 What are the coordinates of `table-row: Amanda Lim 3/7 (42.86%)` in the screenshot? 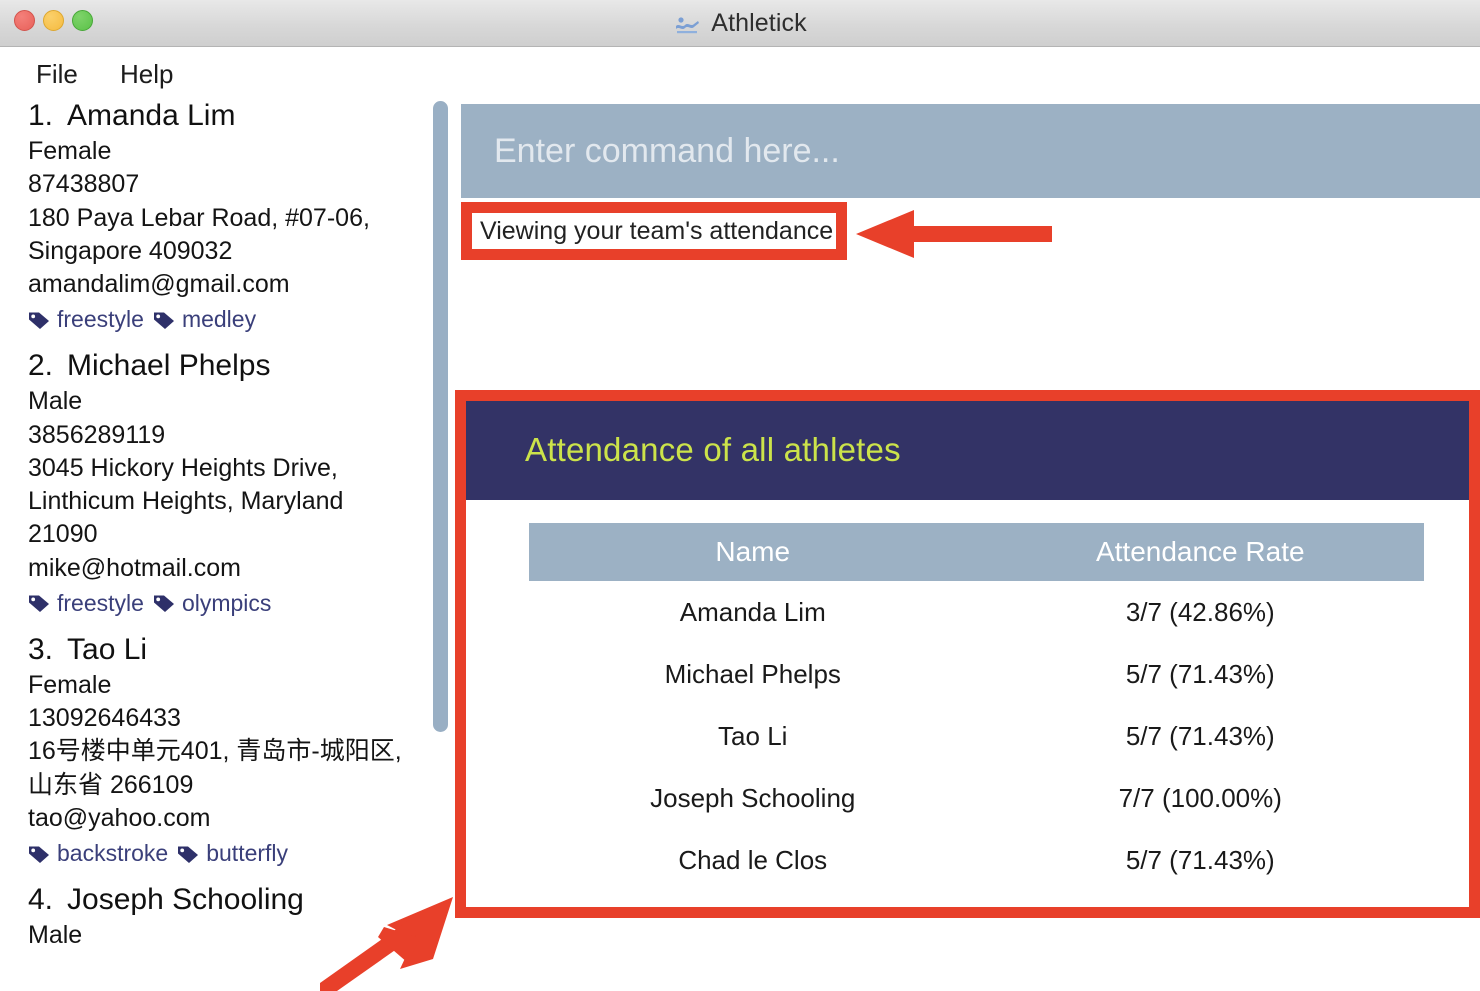 It's located at (976, 612).